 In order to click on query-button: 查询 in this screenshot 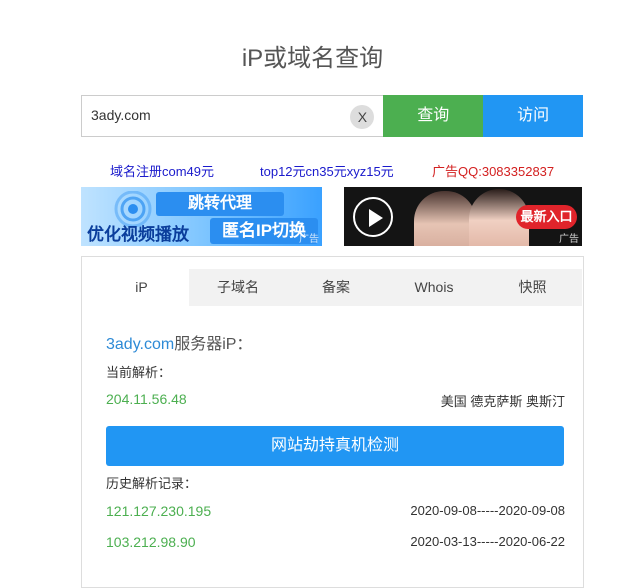, I will do `click(433, 116)`.